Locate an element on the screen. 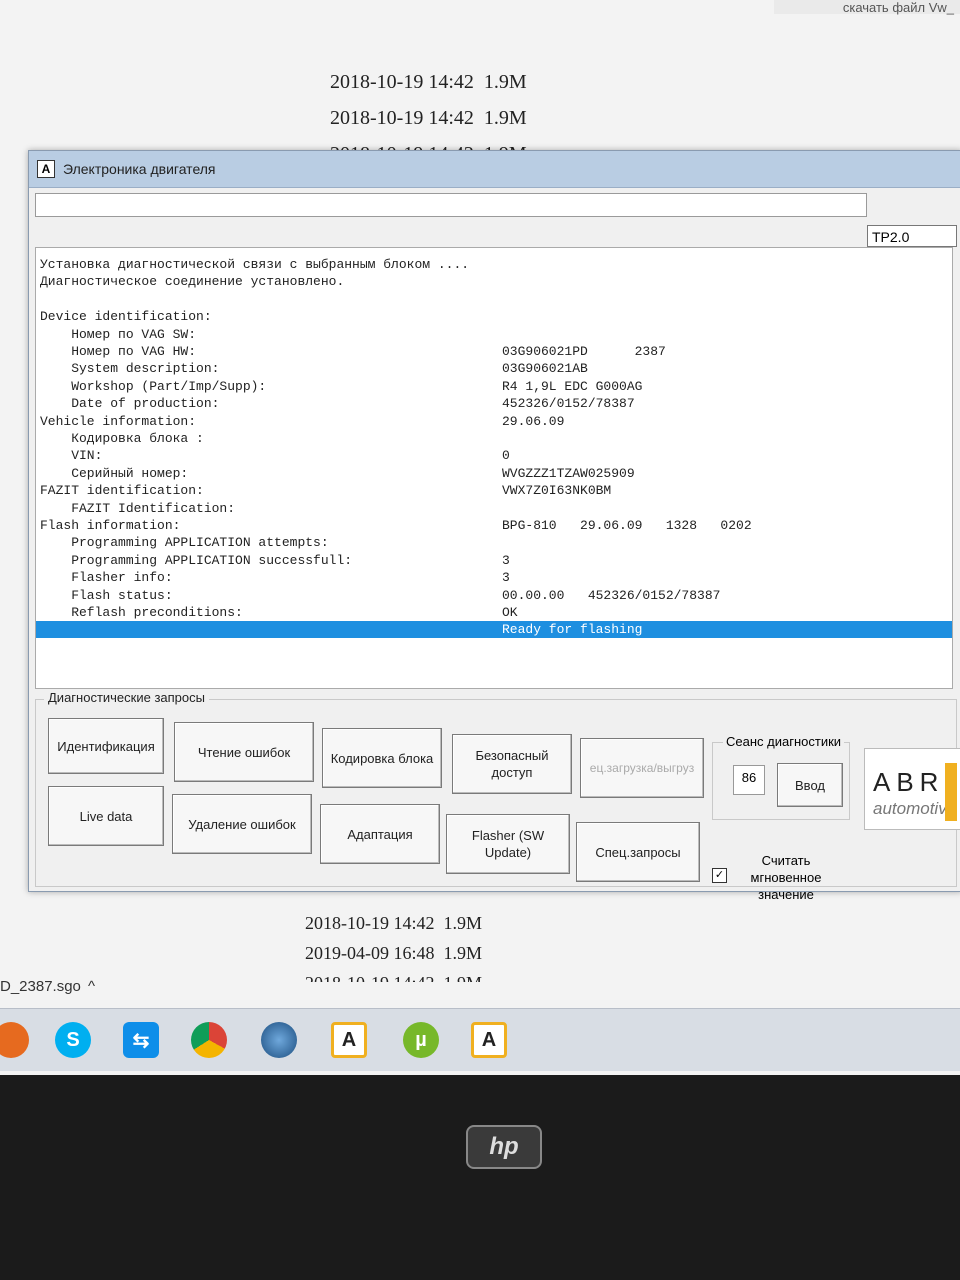 This screenshot has height=1280, width=960. log-line: FAZIT Identification: is located at coordinates (494, 508).